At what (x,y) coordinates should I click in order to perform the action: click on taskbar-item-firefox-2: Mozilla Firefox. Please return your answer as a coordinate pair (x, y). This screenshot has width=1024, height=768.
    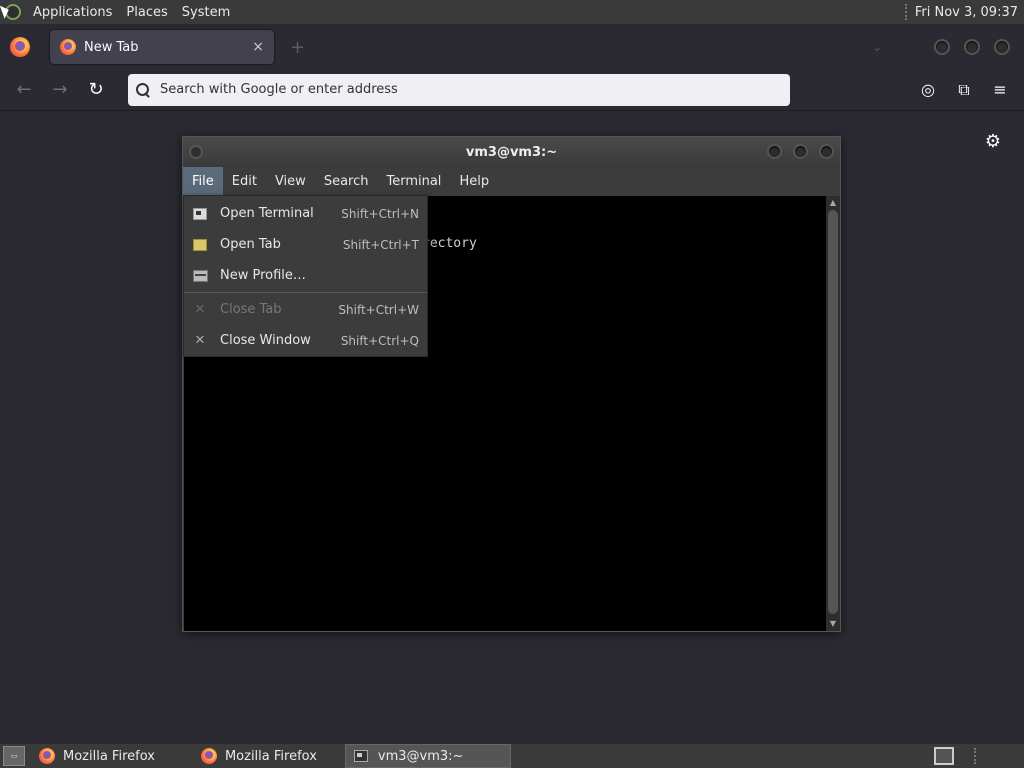
    Looking at the image, I should click on (259, 756).